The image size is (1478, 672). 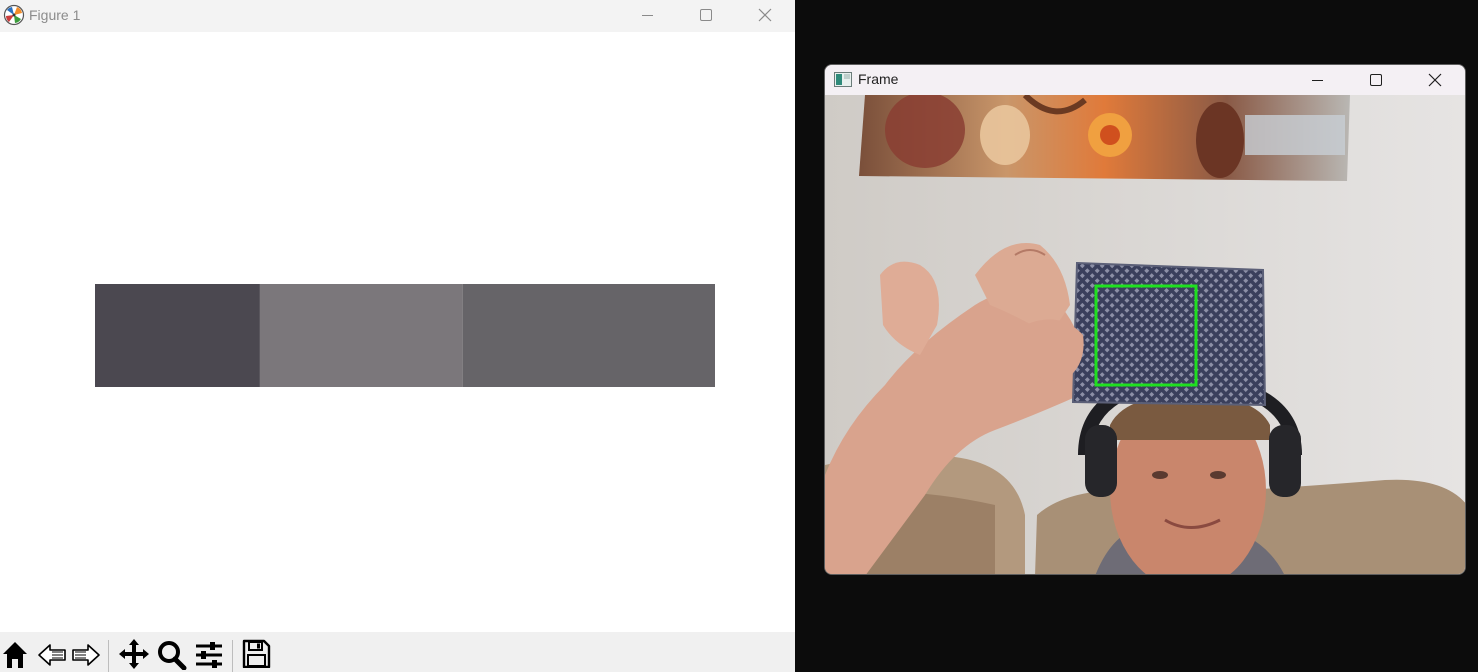 I want to click on back-icon, so click(x=52, y=655).